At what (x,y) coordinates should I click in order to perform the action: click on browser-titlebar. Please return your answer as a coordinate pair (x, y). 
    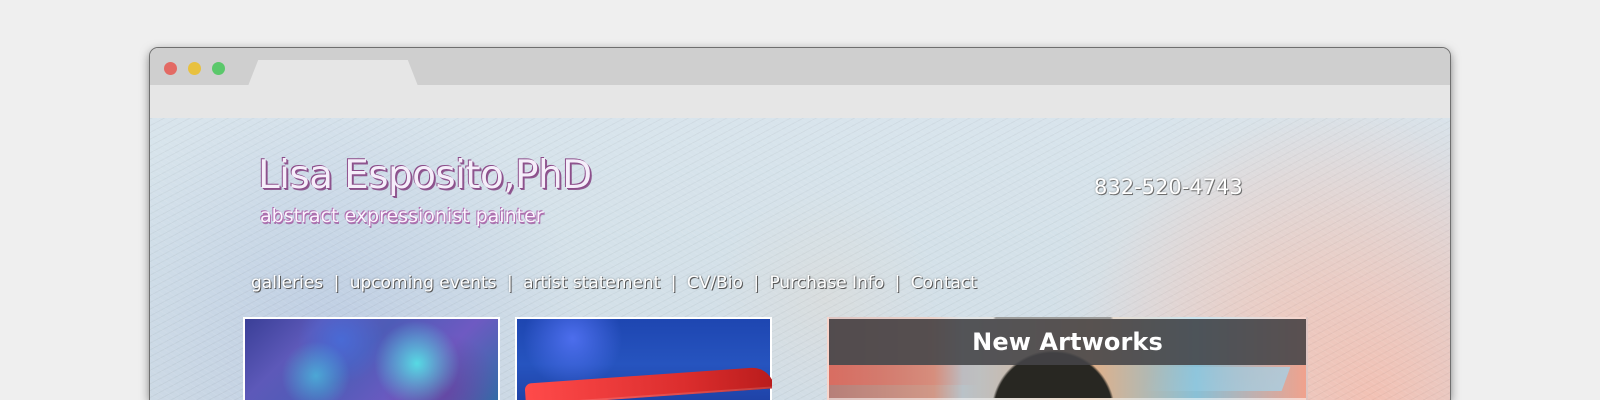
    Looking at the image, I should click on (800, 67).